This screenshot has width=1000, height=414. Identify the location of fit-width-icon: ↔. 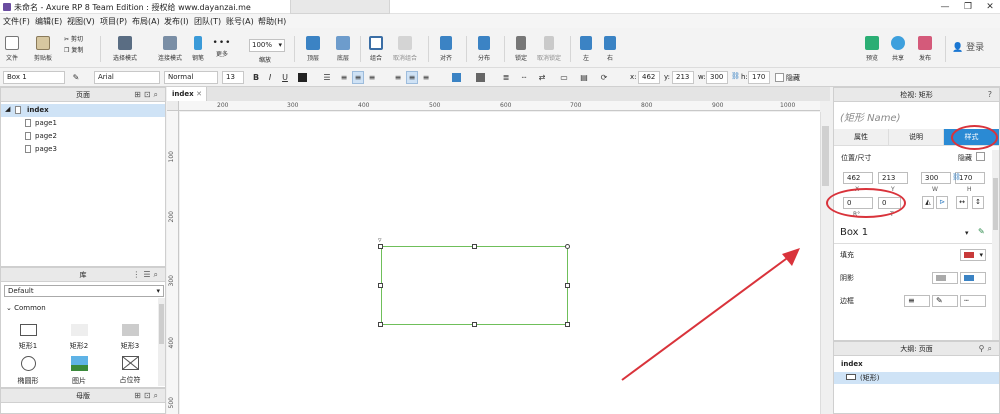
(962, 202).